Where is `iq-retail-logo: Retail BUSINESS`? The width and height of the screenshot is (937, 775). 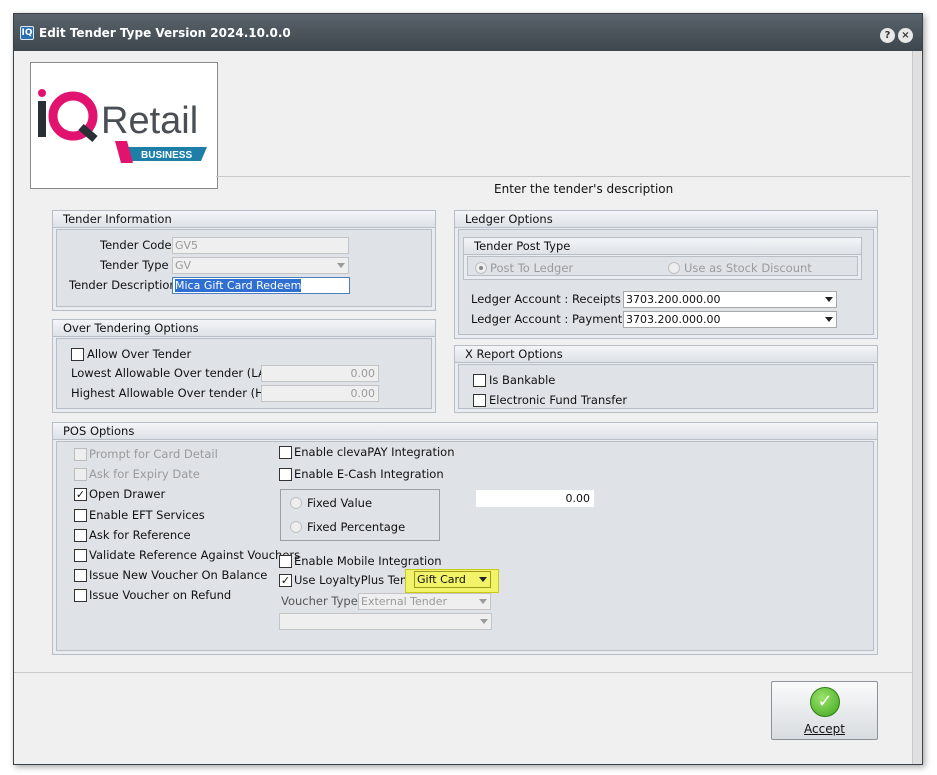 iq-retail-logo: Retail BUSINESS is located at coordinates (124, 125).